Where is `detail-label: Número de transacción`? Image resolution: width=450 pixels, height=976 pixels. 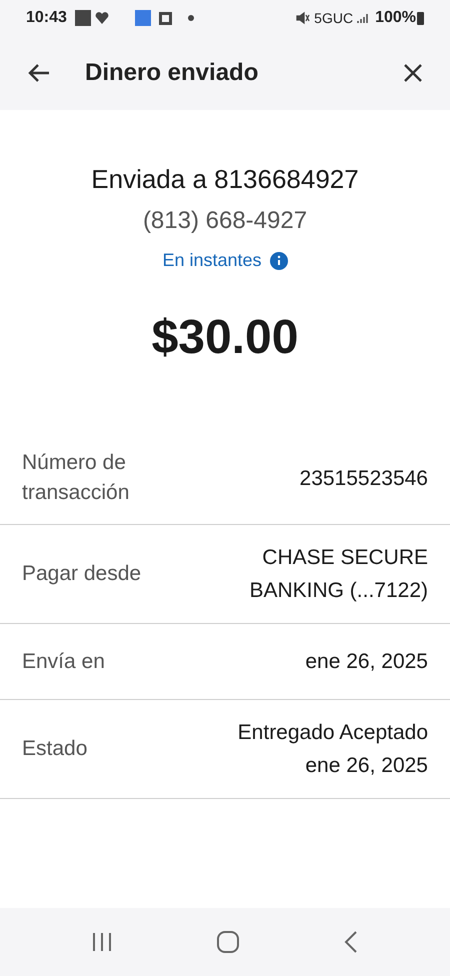
detail-label: Número de transacción is located at coordinates (76, 478).